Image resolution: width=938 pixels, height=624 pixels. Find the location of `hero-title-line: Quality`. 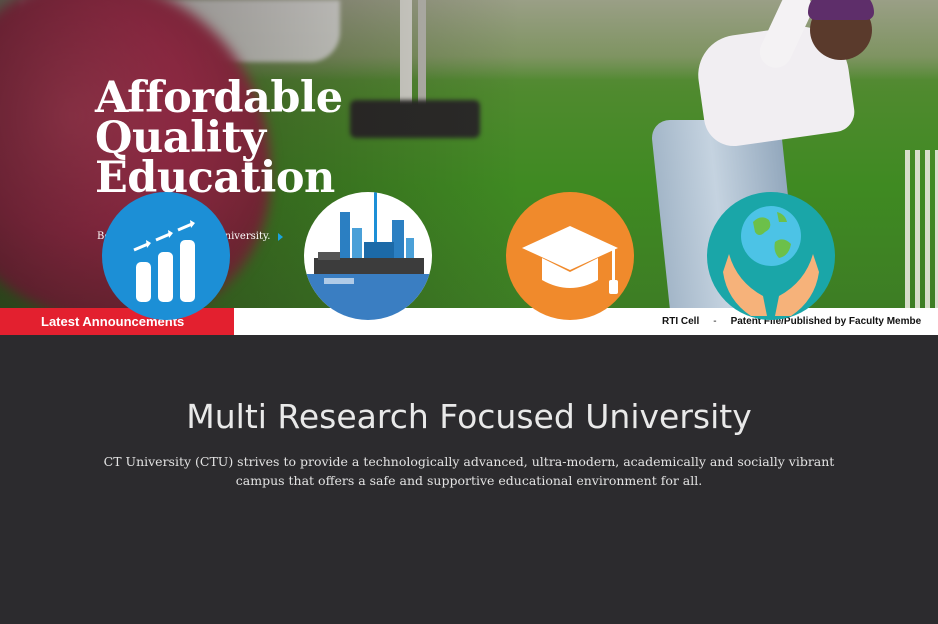

hero-title-line: Quality is located at coordinates (180, 138).